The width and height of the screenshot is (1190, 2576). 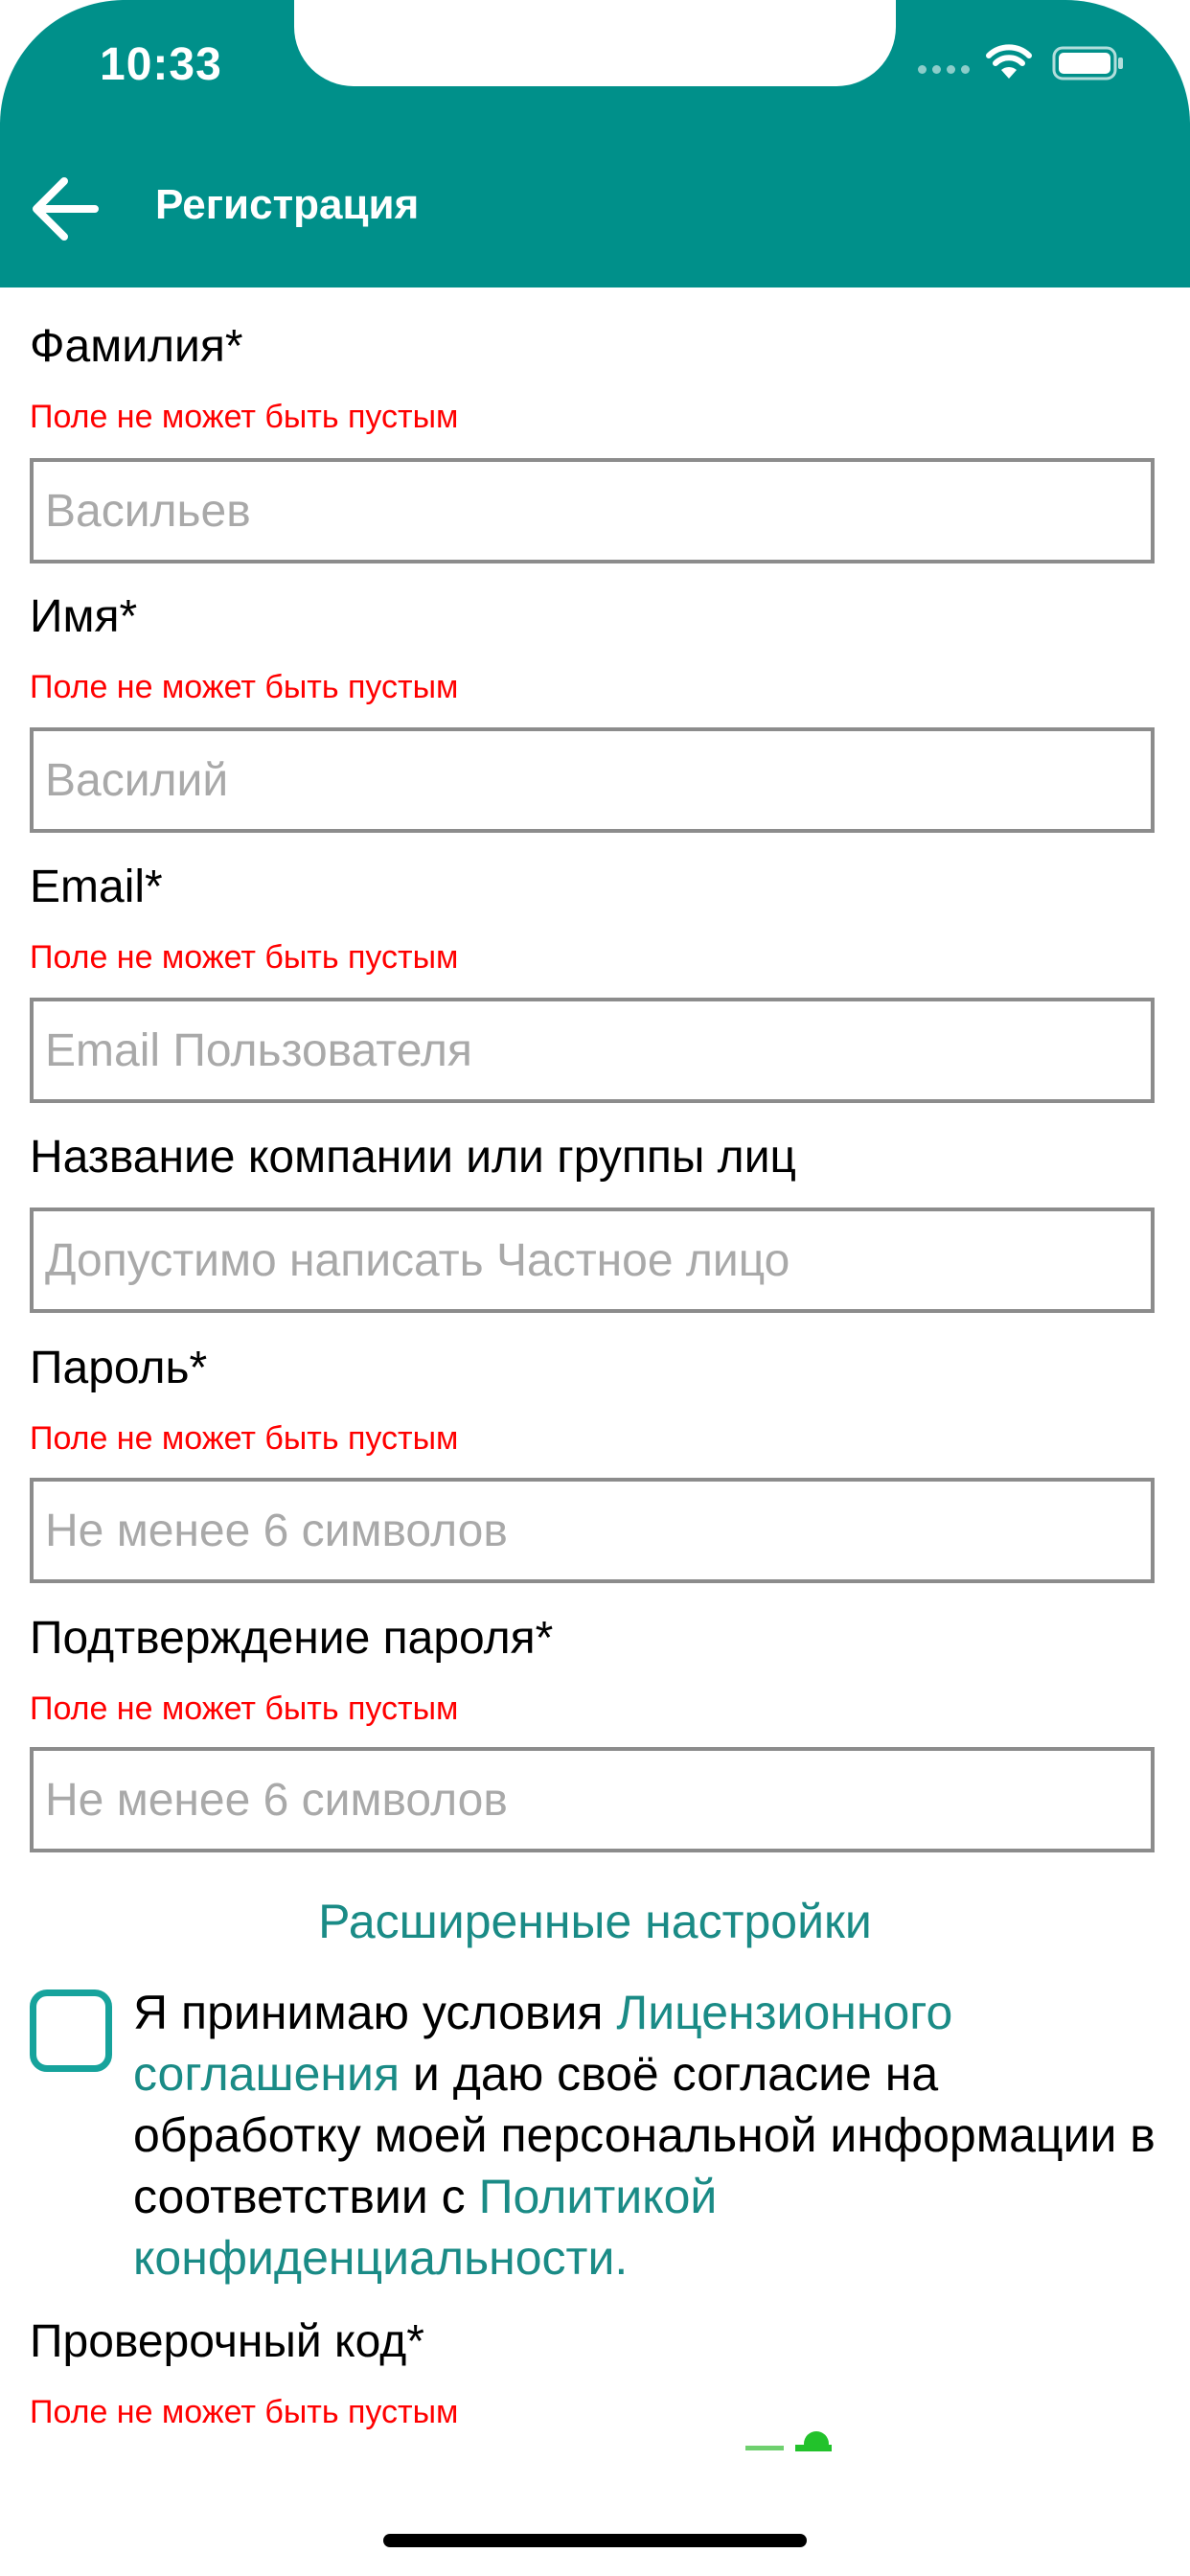 I want to click on advanced-settings-link: Расширенные настройки, so click(x=595, y=1921).